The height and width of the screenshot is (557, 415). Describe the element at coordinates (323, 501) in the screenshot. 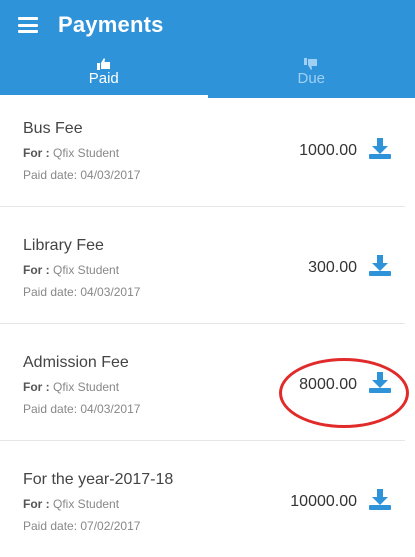

I see `payment-amount: 10000.00` at that location.